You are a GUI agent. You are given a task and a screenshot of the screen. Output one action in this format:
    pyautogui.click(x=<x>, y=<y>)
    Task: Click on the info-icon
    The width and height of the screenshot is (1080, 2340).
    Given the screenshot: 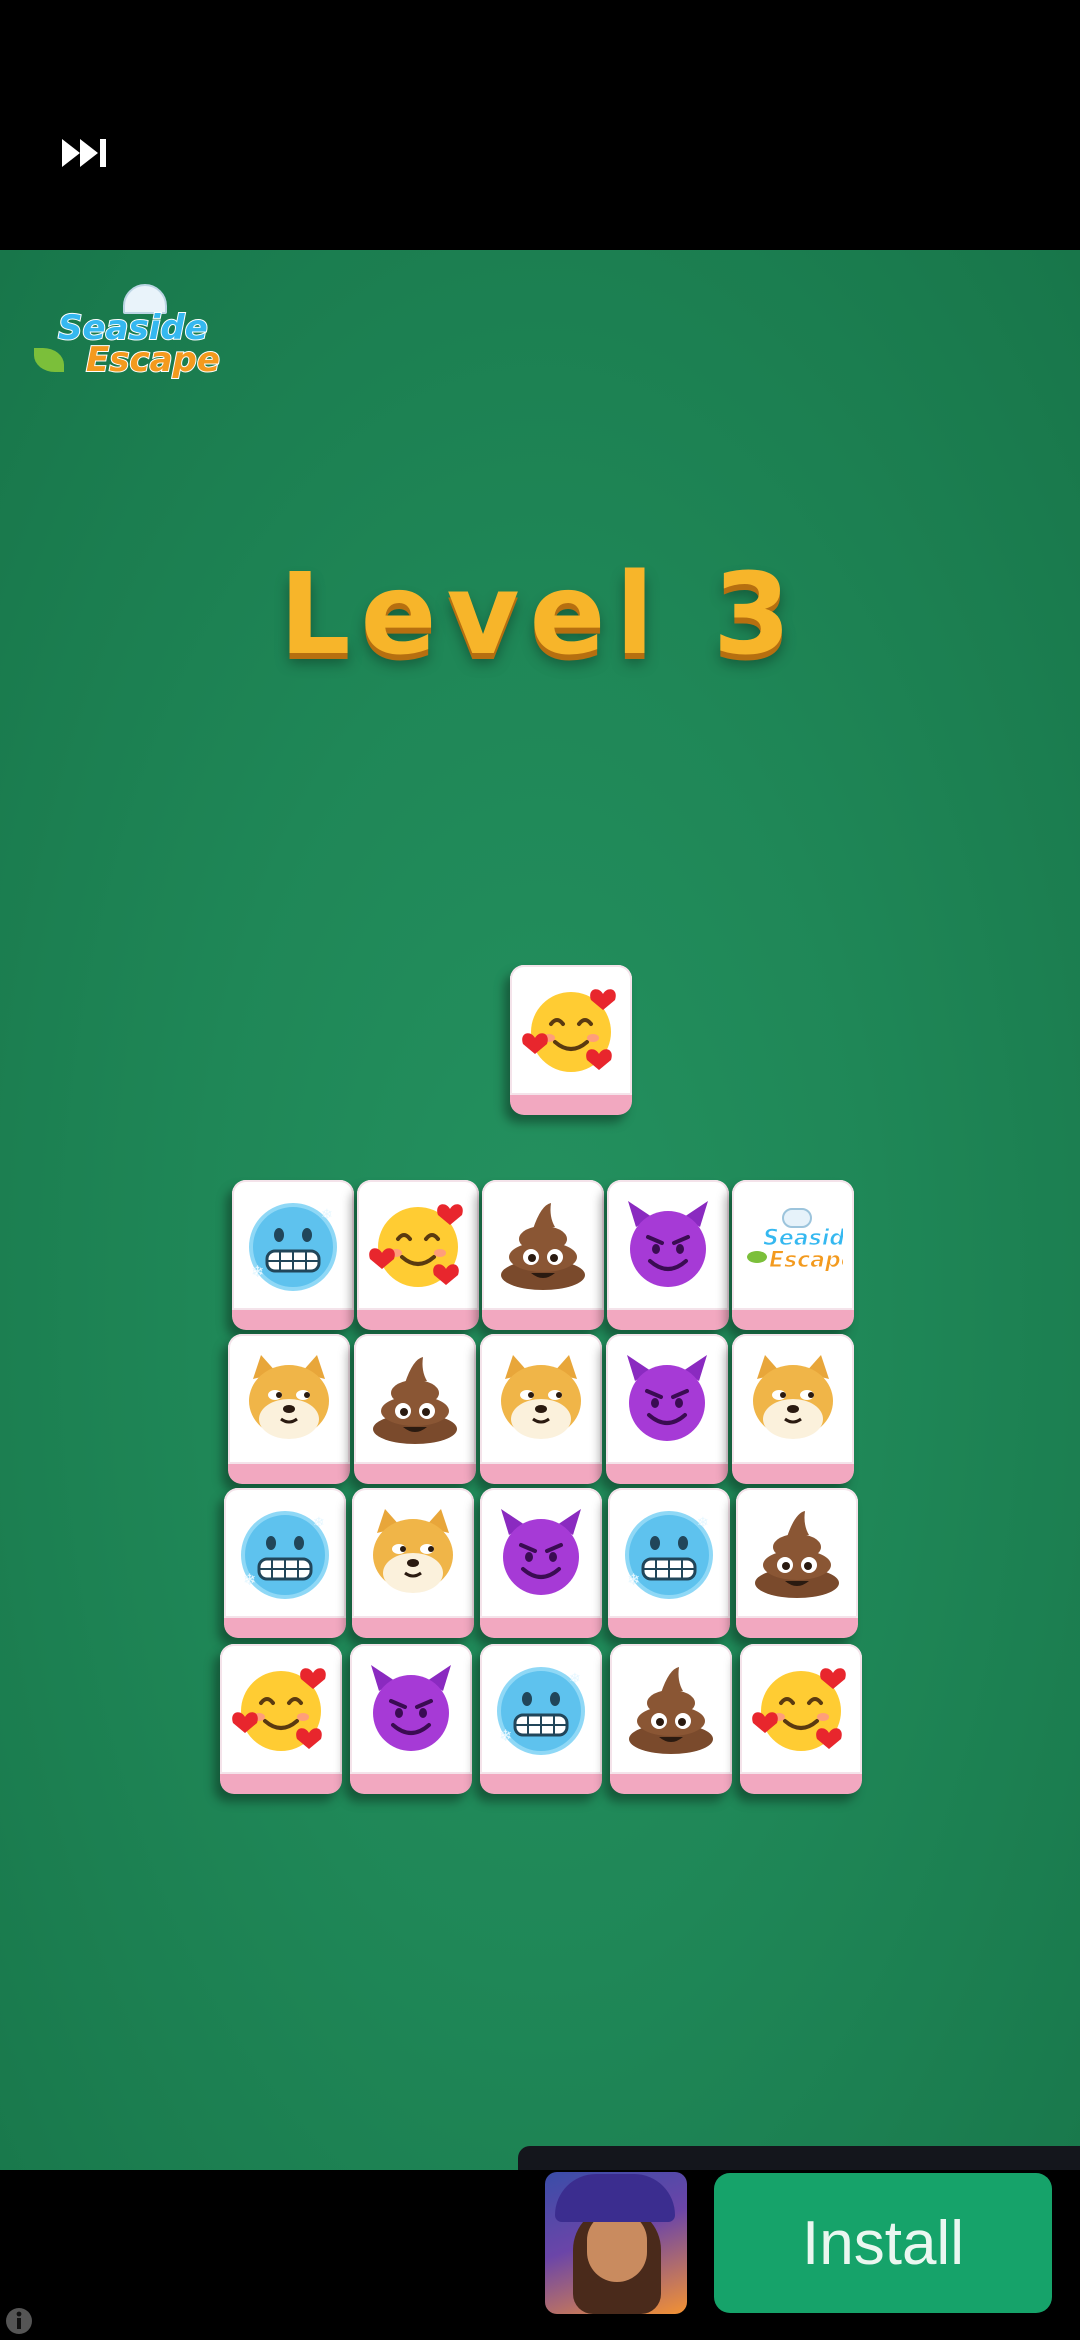 What is the action you would take?
    pyautogui.click(x=19, y=2321)
    